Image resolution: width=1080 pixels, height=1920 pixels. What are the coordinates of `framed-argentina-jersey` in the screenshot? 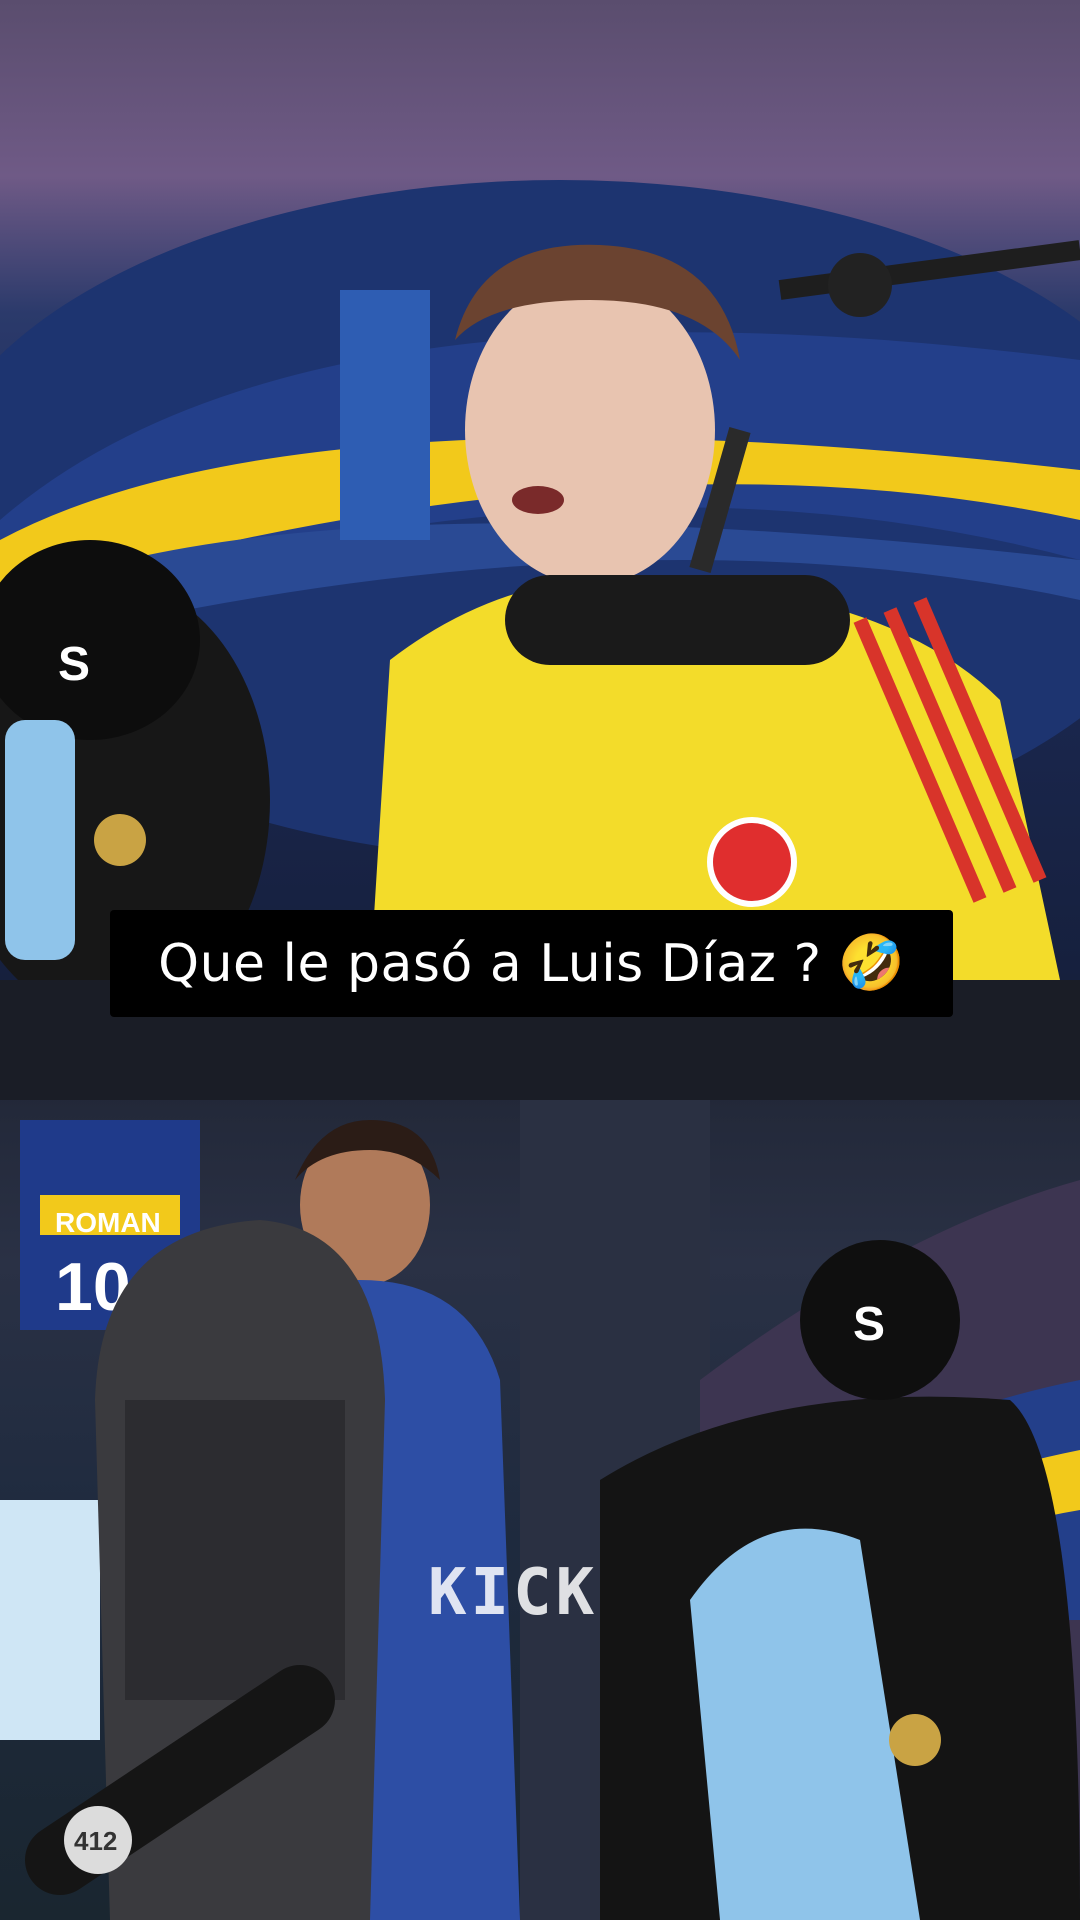 It's located at (50, 1620).